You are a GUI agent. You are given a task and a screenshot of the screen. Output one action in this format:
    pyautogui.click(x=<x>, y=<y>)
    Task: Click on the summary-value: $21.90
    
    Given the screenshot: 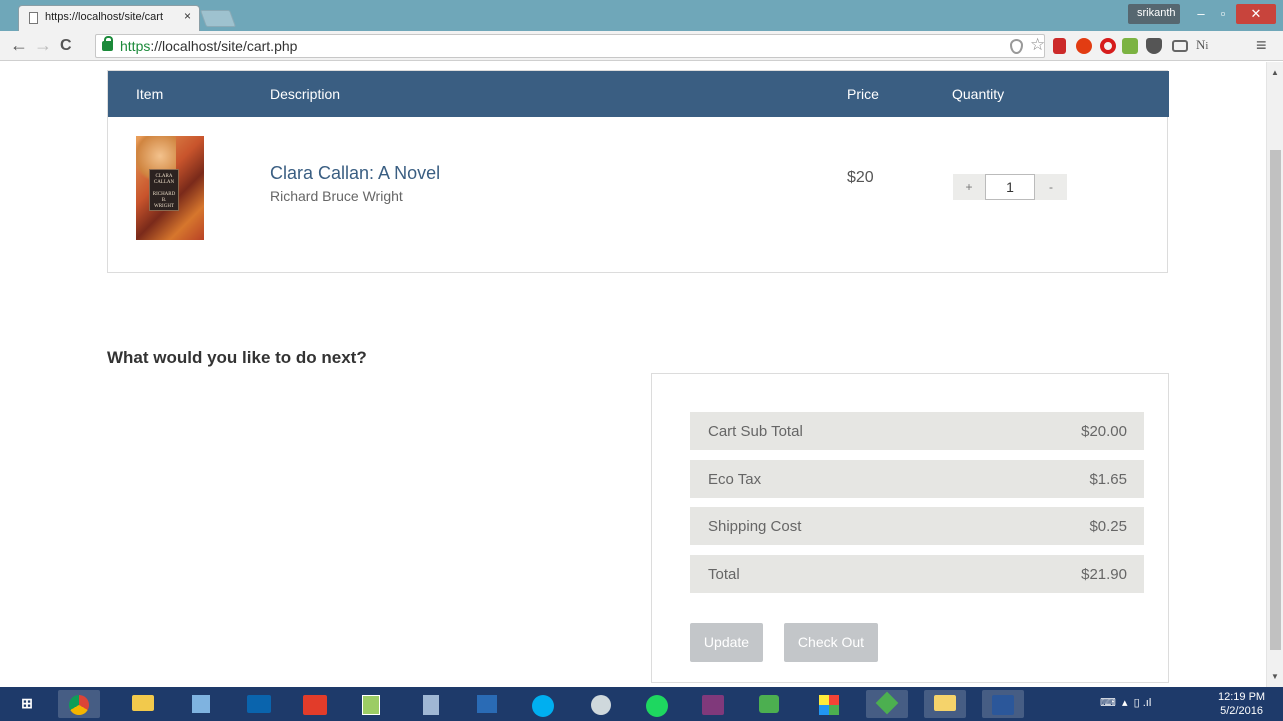 What is the action you would take?
    pyautogui.click(x=1104, y=574)
    